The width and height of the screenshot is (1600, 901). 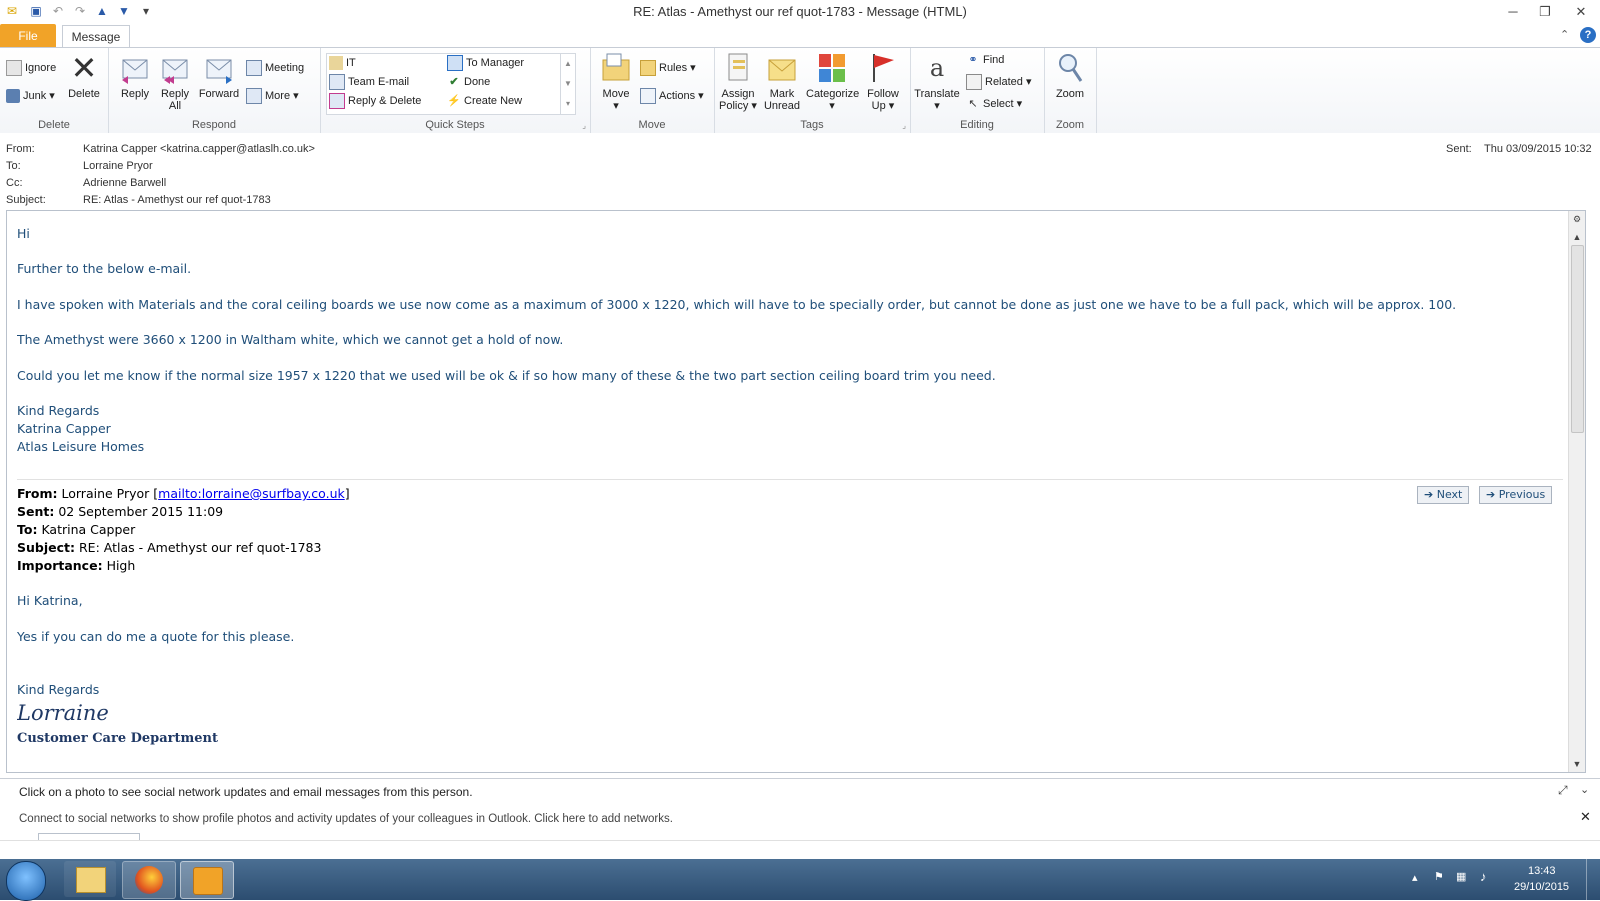 What do you see at coordinates (1461, 876) in the screenshot?
I see `network-icon: ▦` at bounding box center [1461, 876].